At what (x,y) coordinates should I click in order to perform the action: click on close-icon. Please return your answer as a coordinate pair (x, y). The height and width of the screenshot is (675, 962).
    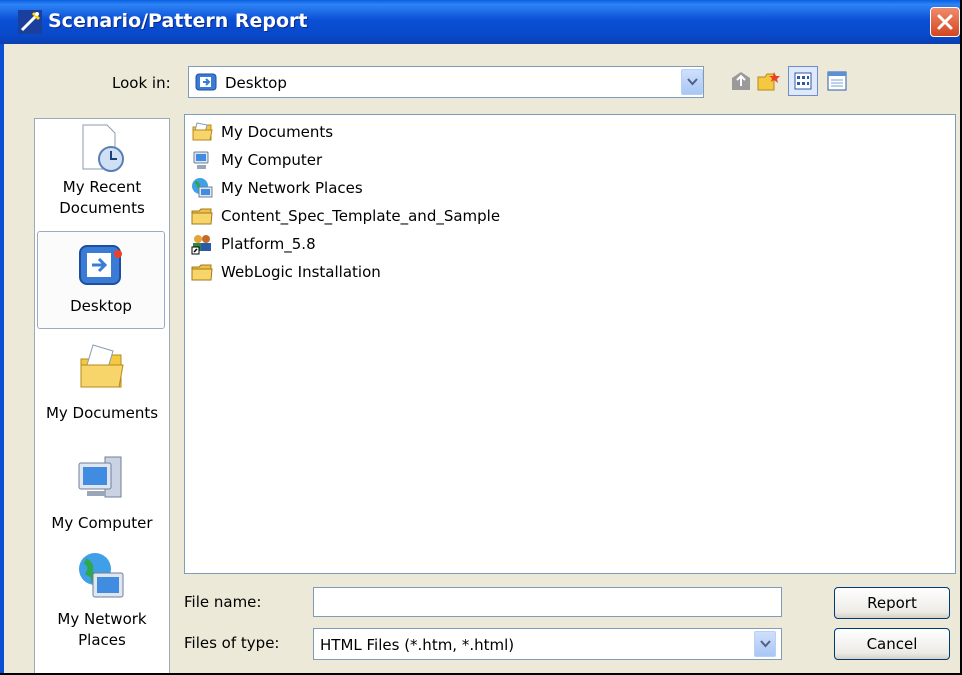
    Looking at the image, I should click on (945, 22).